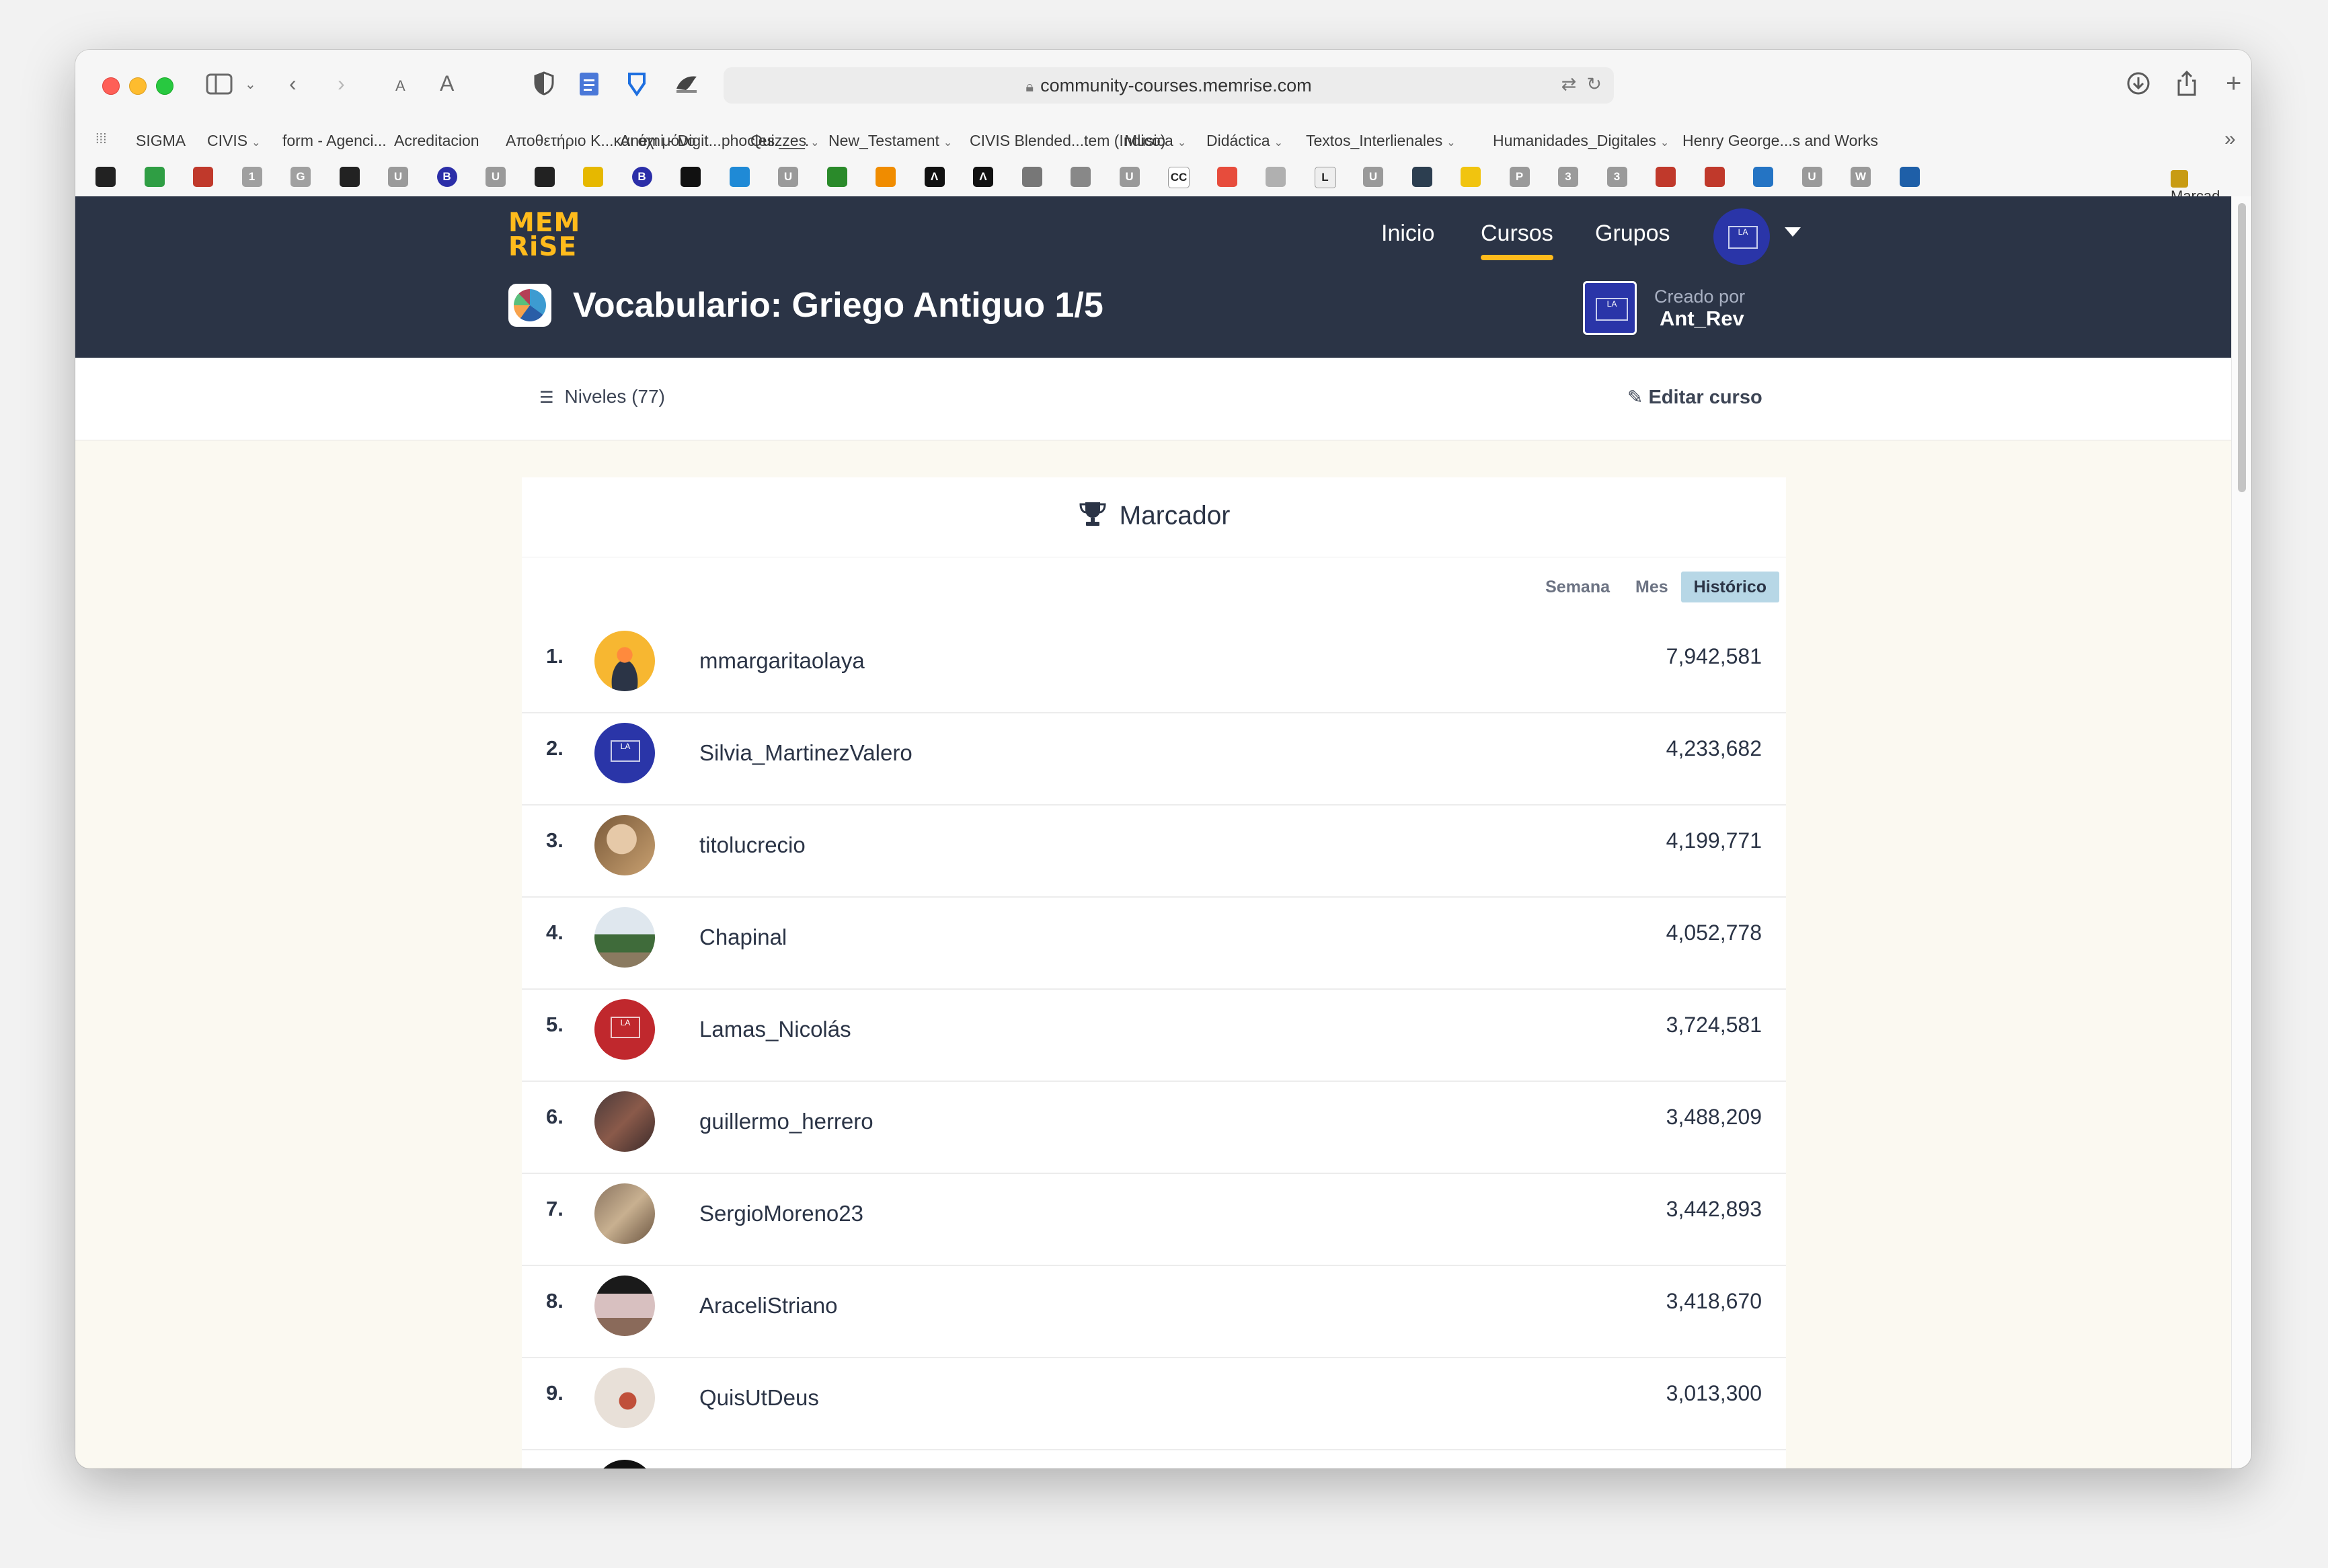 Image resolution: width=2328 pixels, height=1568 pixels. What do you see at coordinates (1569, 84) in the screenshot?
I see `translate-icon: ⇄` at bounding box center [1569, 84].